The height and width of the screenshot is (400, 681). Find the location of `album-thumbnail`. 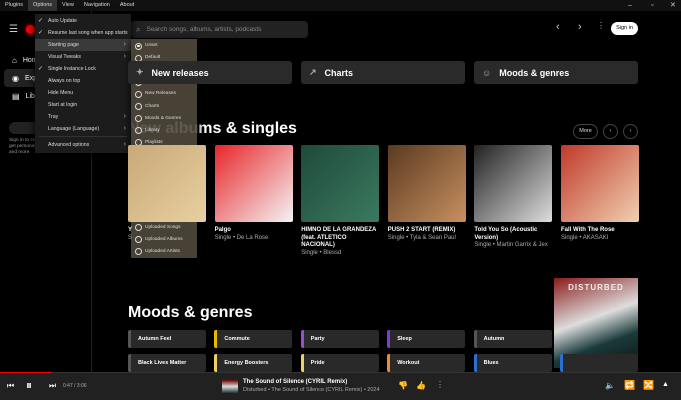

album-thumbnail is located at coordinates (230, 386).